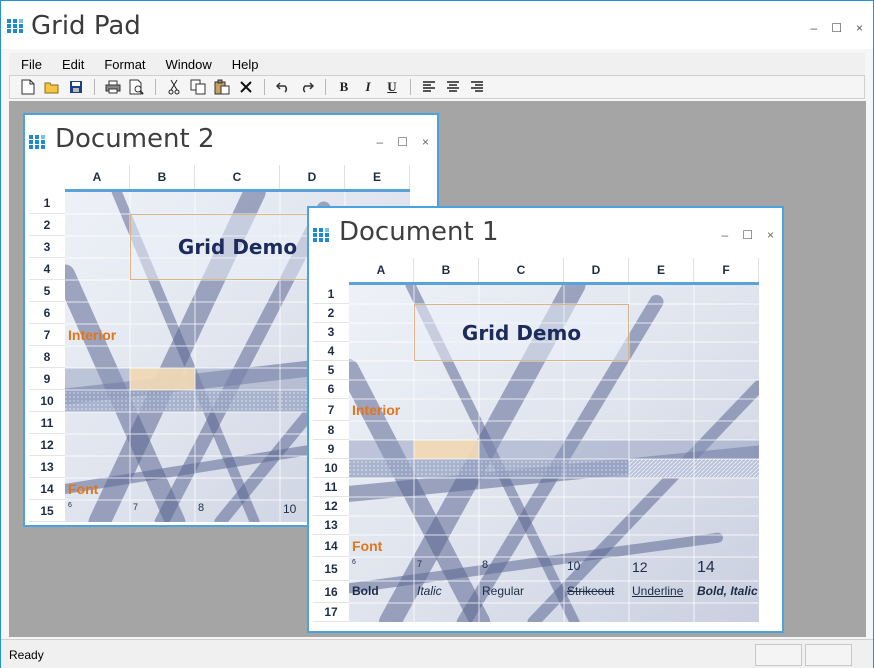 This screenshot has height=668, width=874. Describe the element at coordinates (113, 87) in the screenshot. I see `print-icon` at that location.